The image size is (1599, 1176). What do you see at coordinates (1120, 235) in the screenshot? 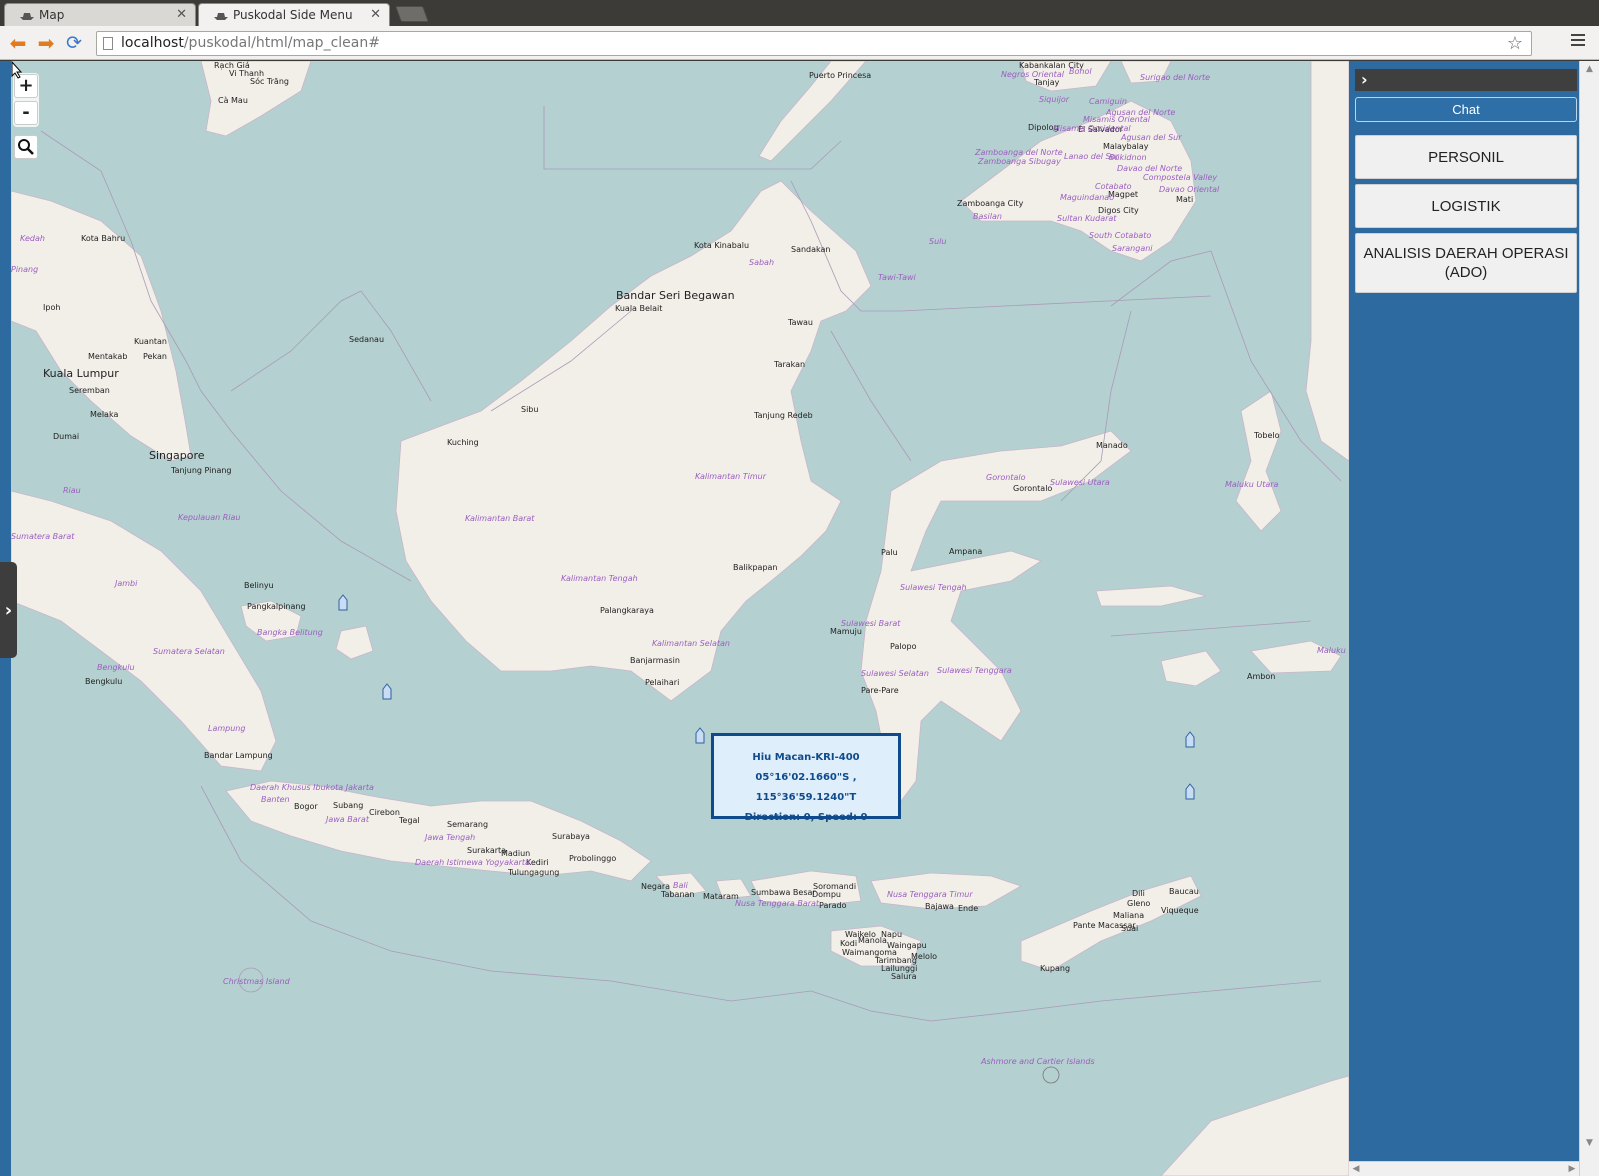
I see `region-label: South Cotabato` at bounding box center [1120, 235].